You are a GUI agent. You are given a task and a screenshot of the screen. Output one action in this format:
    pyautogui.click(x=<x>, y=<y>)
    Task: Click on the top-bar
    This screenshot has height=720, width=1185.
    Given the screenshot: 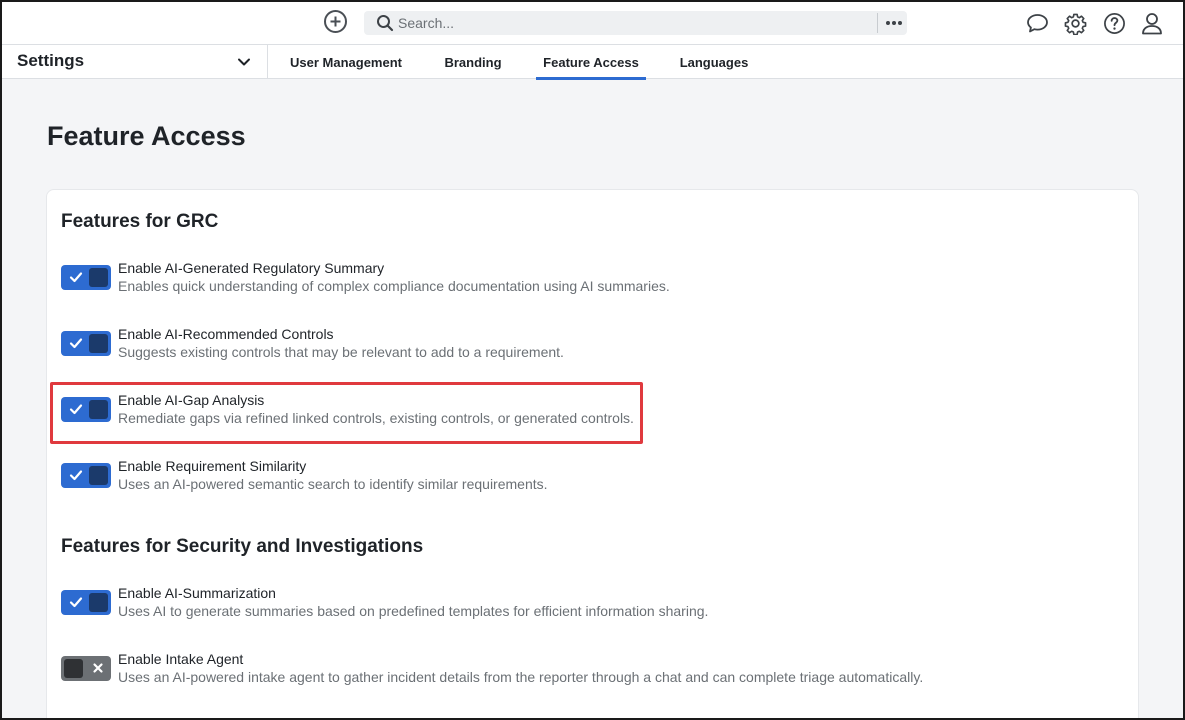 What is the action you would take?
    pyautogui.click(x=592, y=22)
    